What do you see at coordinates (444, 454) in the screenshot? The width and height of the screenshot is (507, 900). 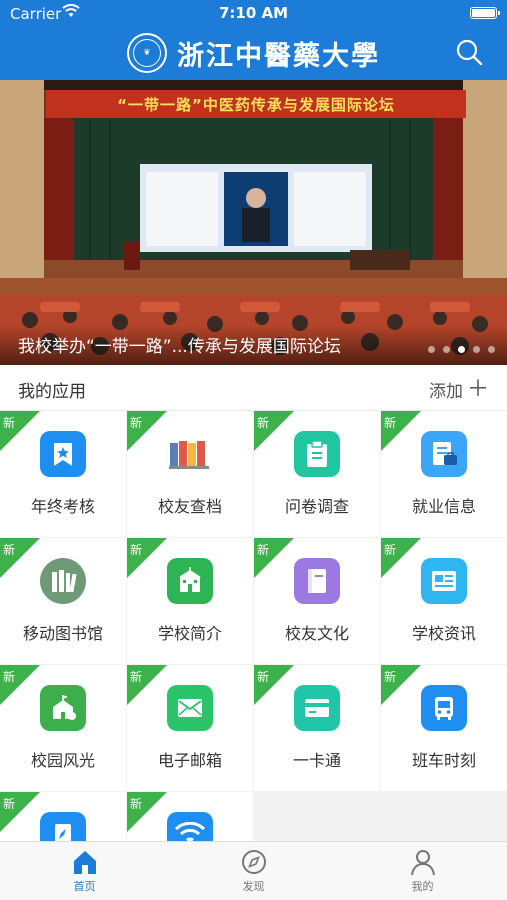 I see `resume-briefcase-icon` at bounding box center [444, 454].